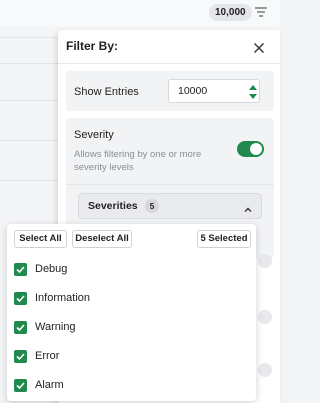  I want to click on show-entries-section: Show Entries 10000, so click(170, 91).